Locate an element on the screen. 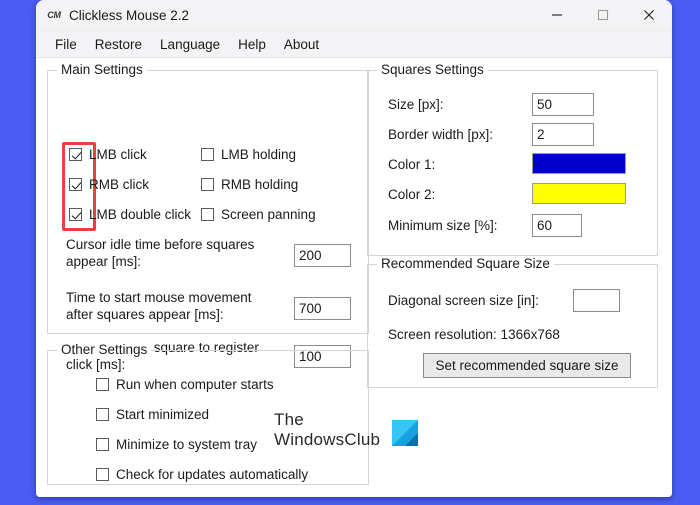 The height and width of the screenshot is (505, 700). menu-item-help: Help is located at coordinates (252, 44).